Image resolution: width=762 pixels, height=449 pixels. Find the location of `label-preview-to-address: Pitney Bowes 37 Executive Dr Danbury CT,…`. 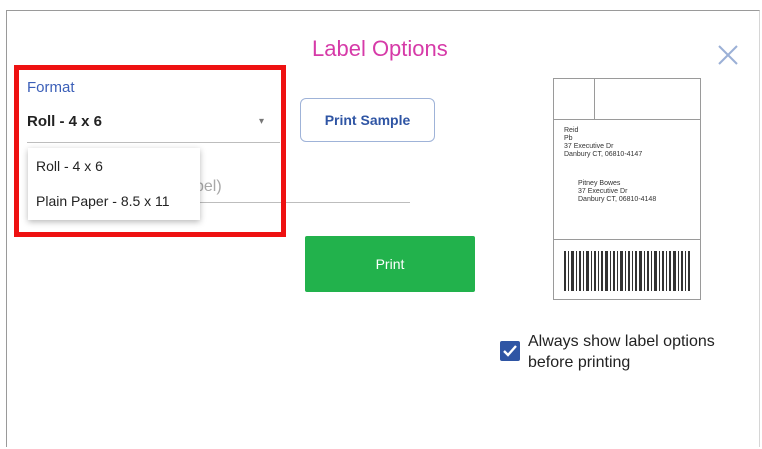

label-preview-to-address: Pitney Bowes 37 Executive Dr Danbury CT,… is located at coordinates (617, 191).